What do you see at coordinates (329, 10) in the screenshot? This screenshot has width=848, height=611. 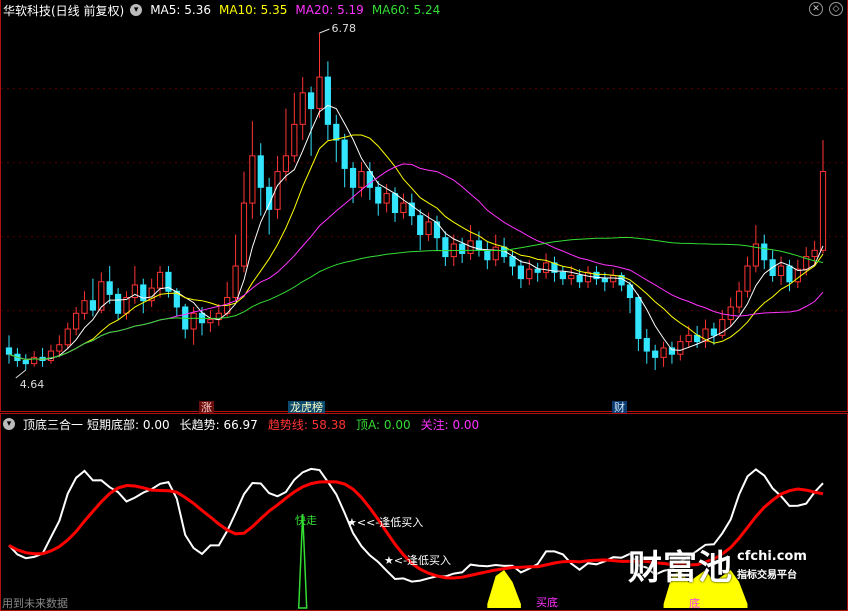 I see `ma-label: MA20: 5.19` at bounding box center [329, 10].